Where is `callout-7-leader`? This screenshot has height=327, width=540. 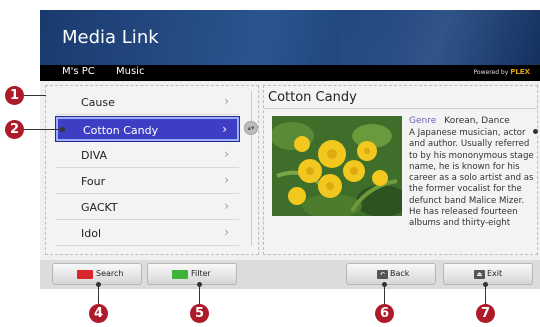 callout-7-leader is located at coordinates (485, 294).